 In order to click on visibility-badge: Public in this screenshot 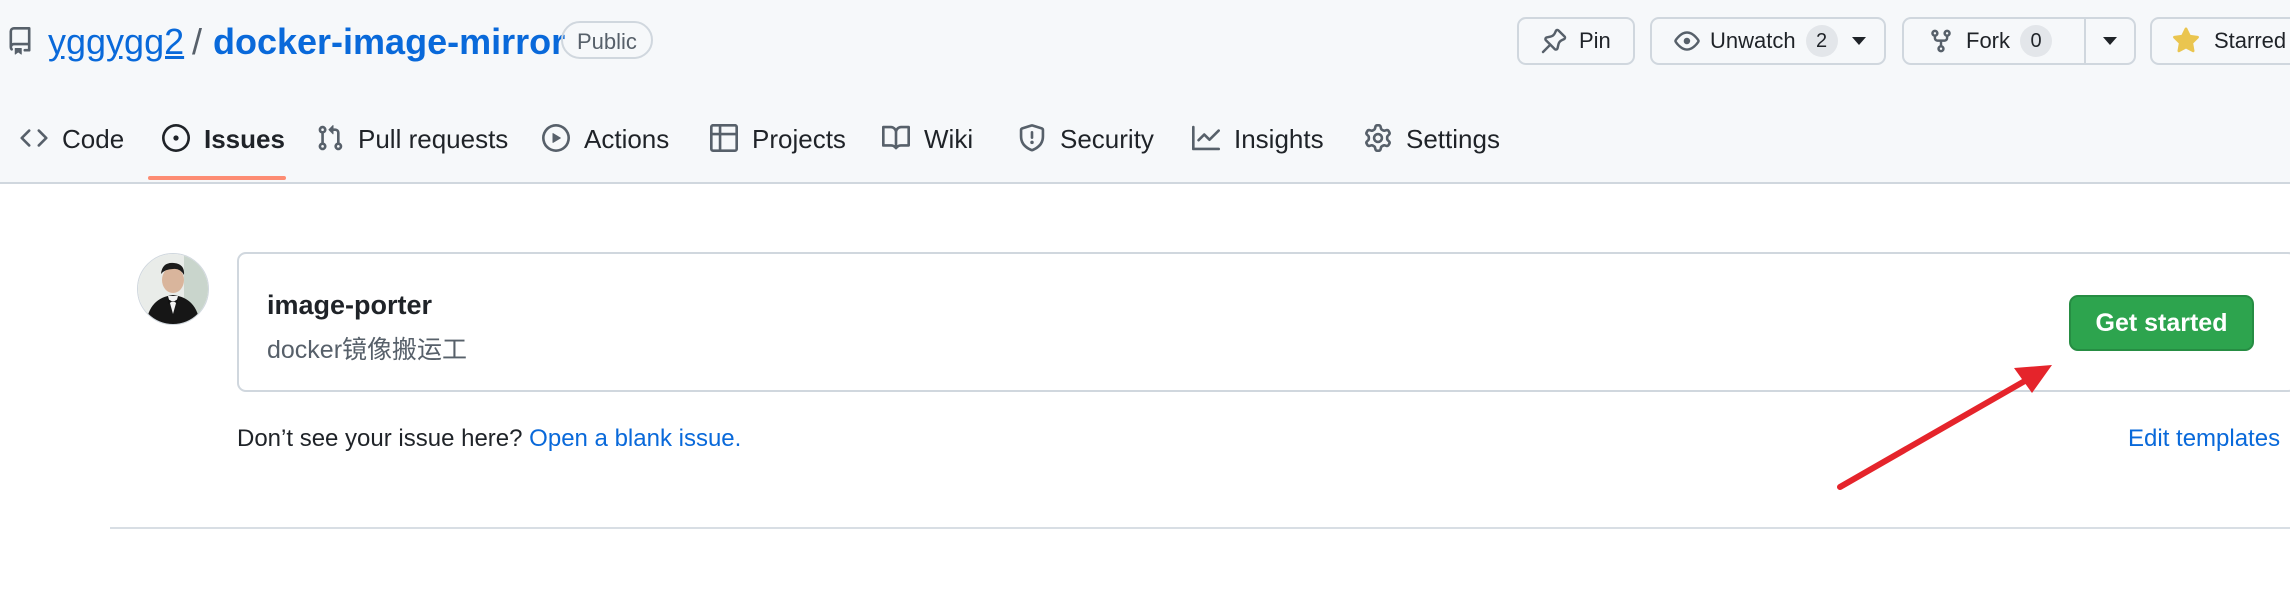, I will do `click(607, 40)`.